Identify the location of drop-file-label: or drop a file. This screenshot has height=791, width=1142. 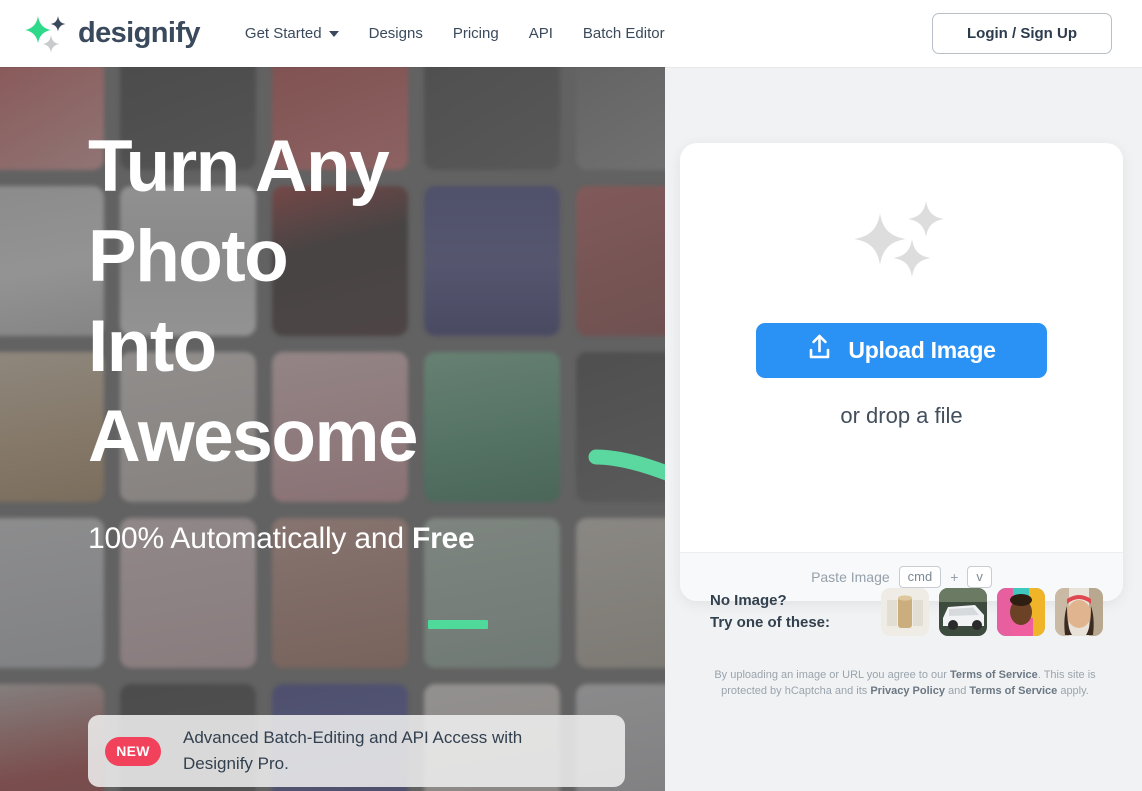
(901, 415).